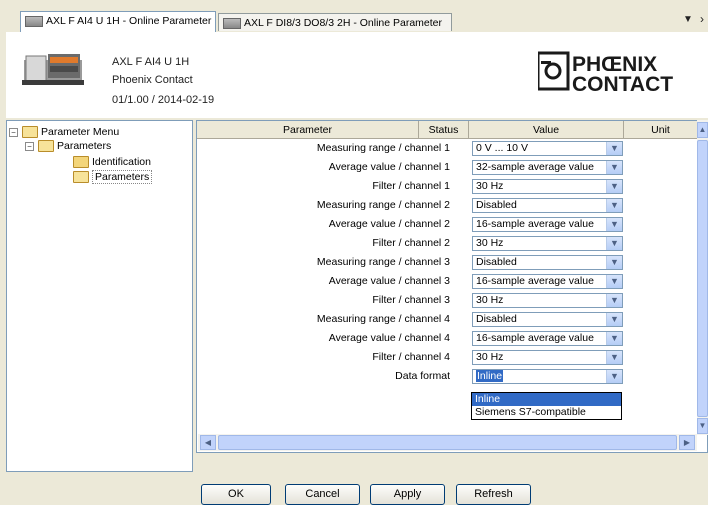  Describe the element at coordinates (389, 281) in the screenshot. I see `parameter-name: Average value / channel 3` at that location.